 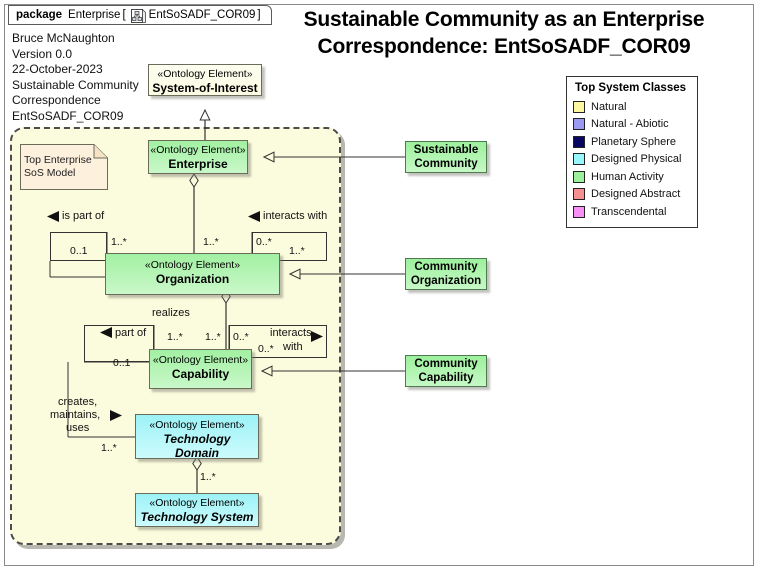 I want to click on note-line2: SoS Model, so click(x=50, y=173).